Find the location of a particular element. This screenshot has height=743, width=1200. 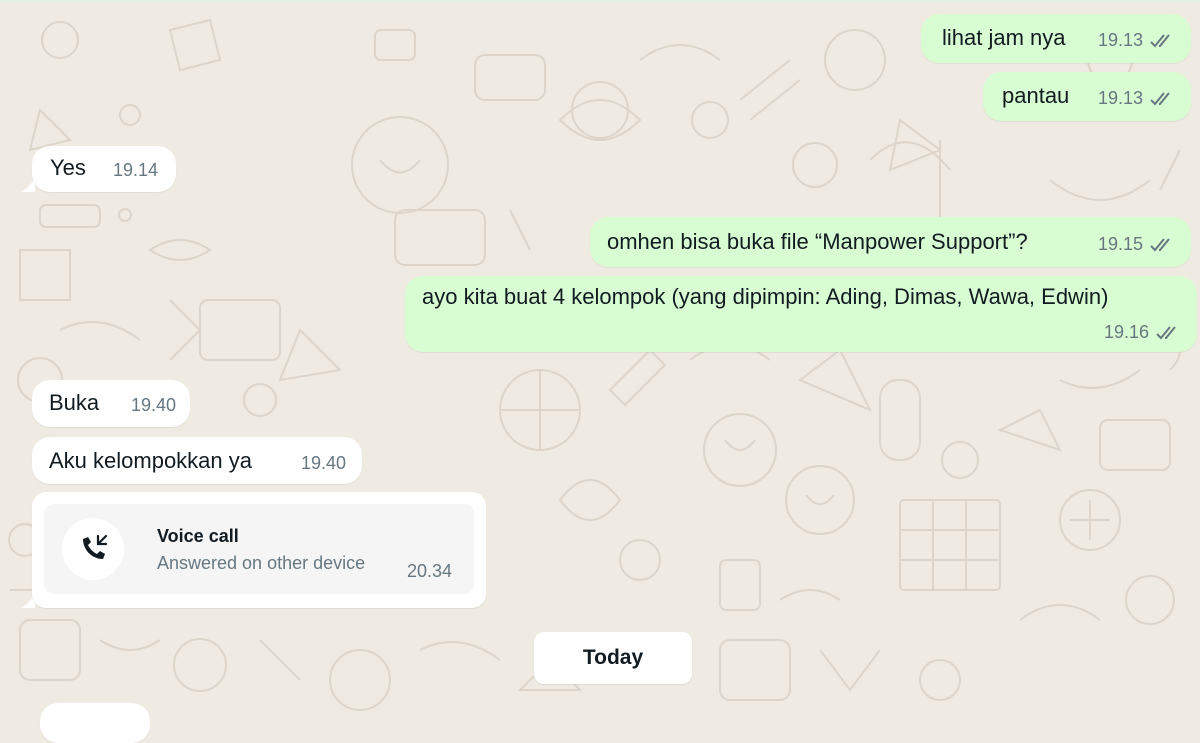

message-text: Aku kelompokkan ya is located at coordinates (150, 460).